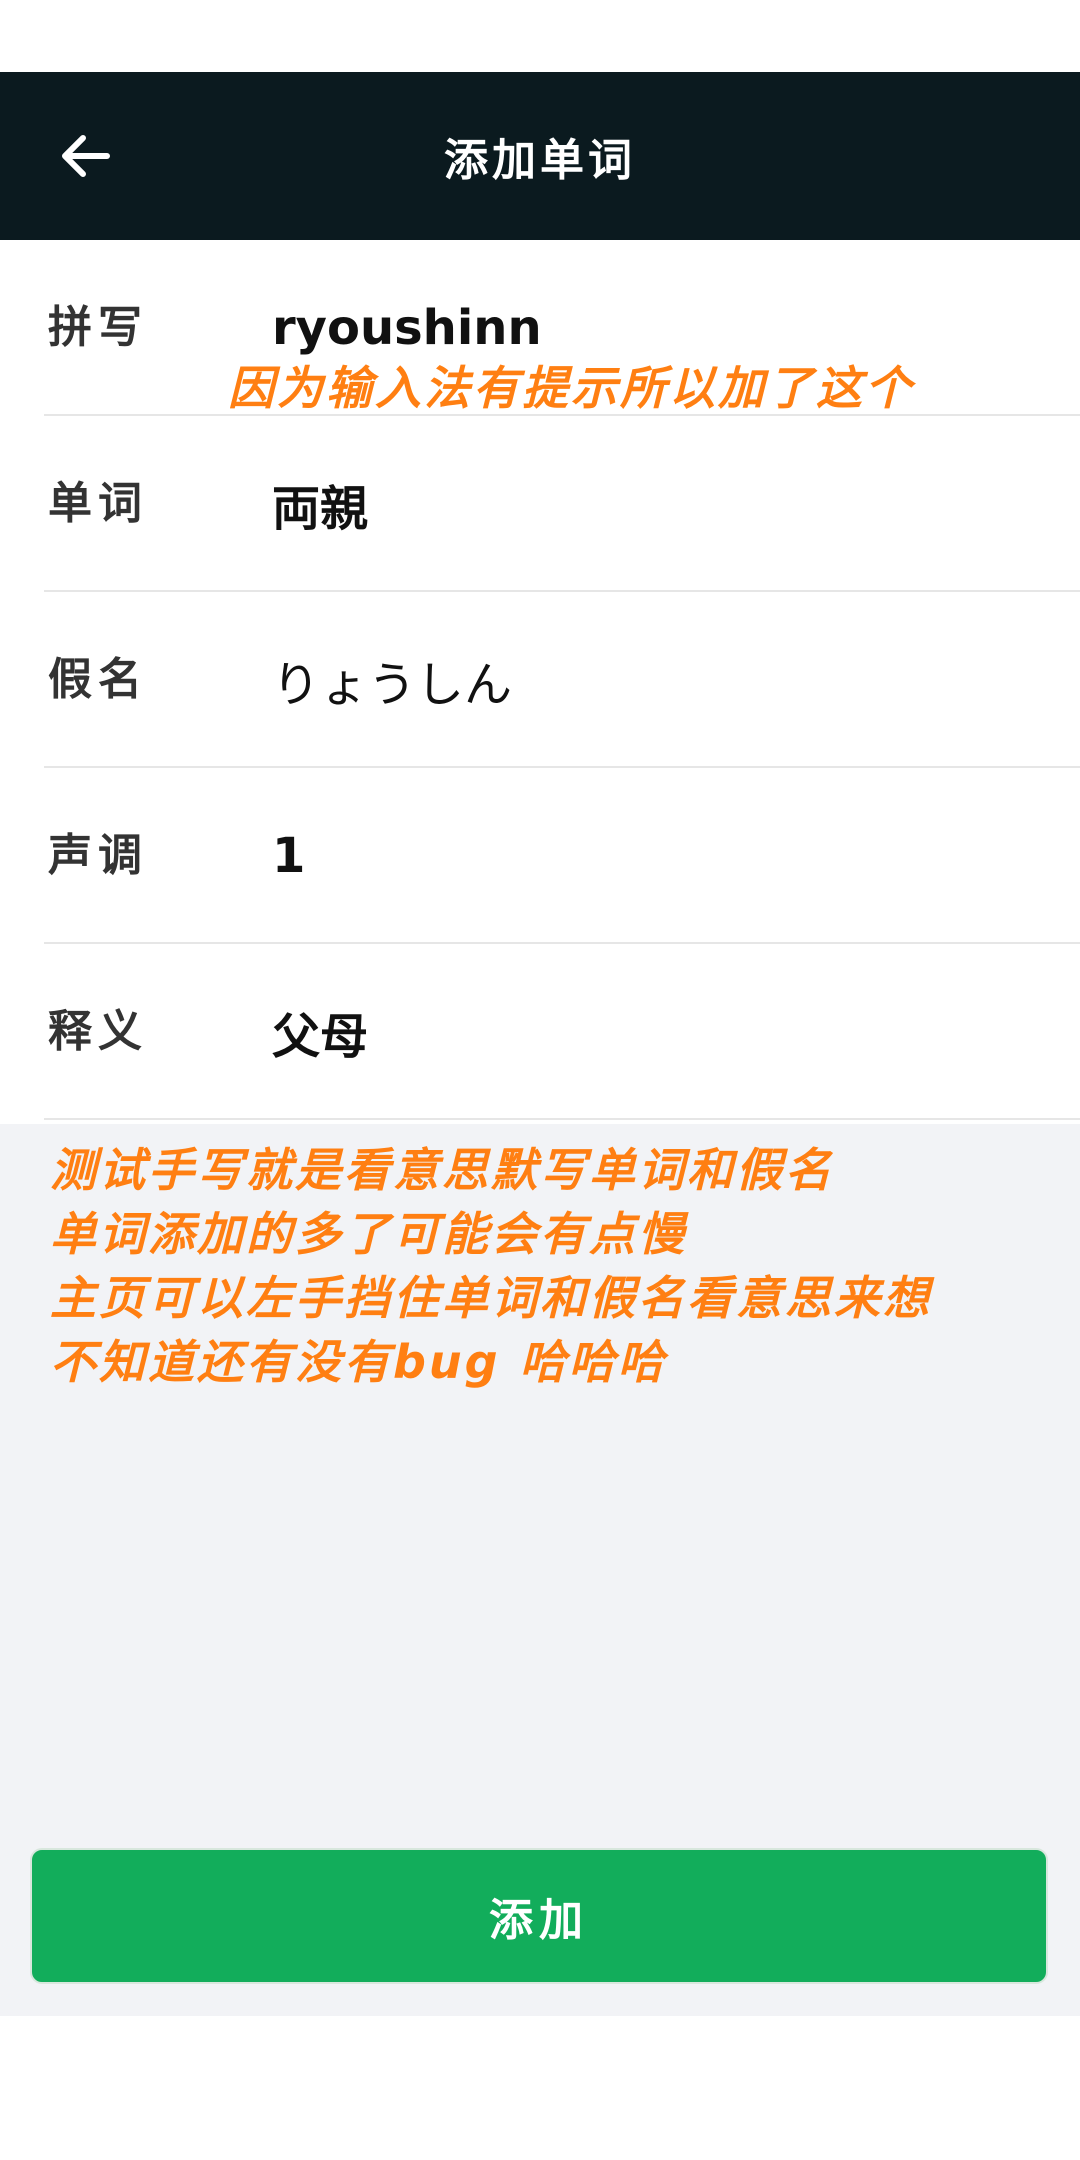 This screenshot has height=2160, width=1080. Describe the element at coordinates (652, 856) in the screenshot. I see `tone-input` at that location.